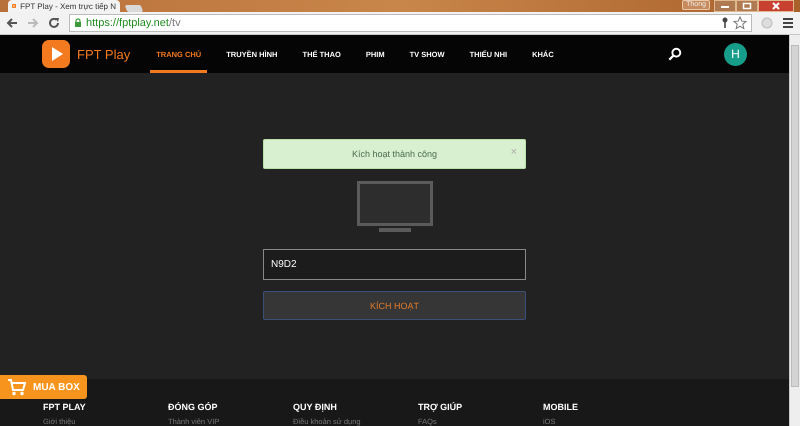 This screenshot has width=800, height=426. I want to click on browser-tab: FPT Play - Xem trực tiếp N, so click(64, 6).